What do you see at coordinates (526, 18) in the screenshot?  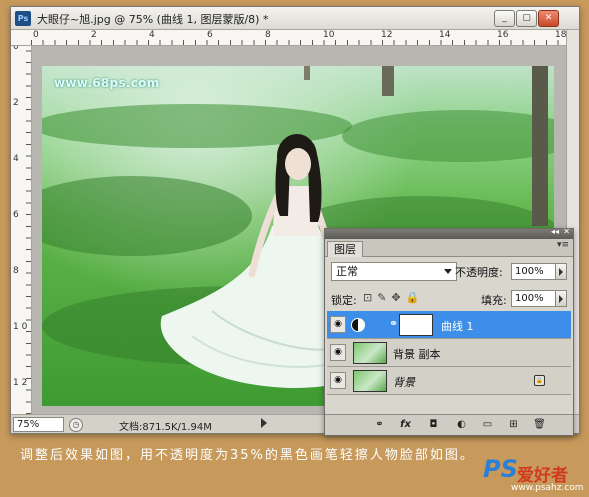 I see `maximize-button: ▢` at bounding box center [526, 18].